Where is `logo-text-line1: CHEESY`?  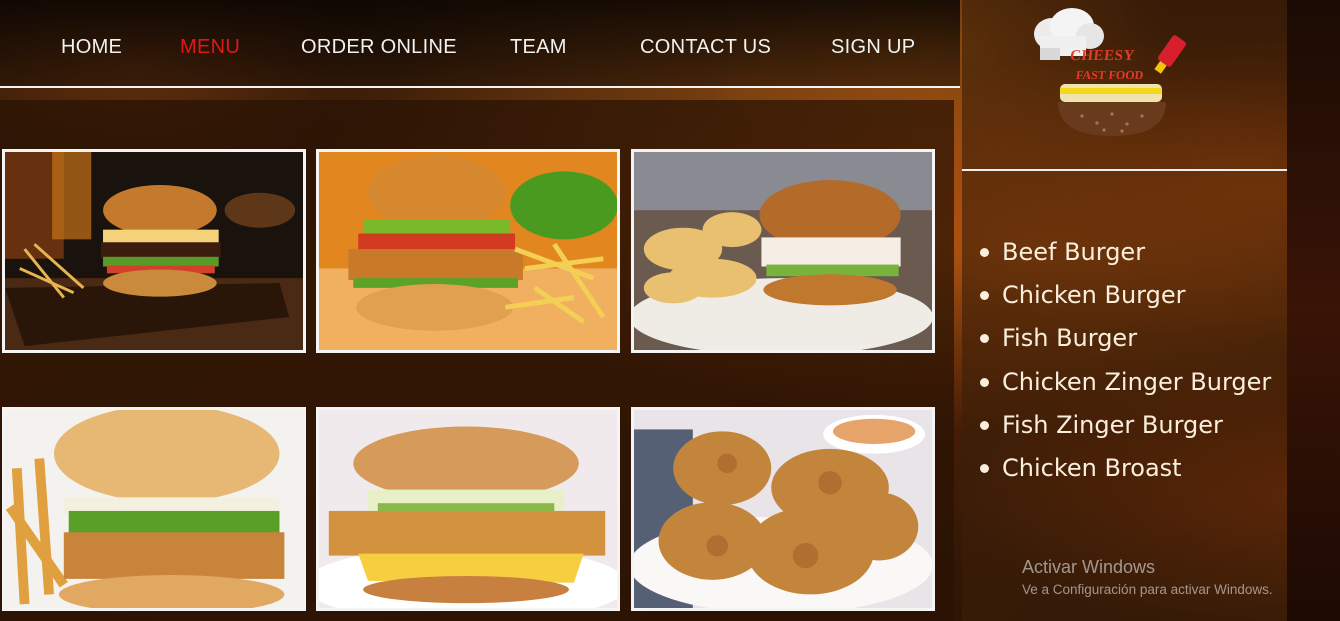 logo-text-line1: CHEESY is located at coordinates (1102, 56).